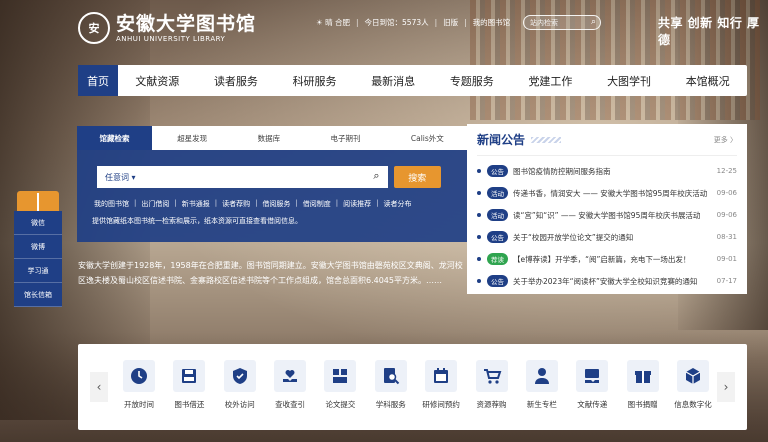 This screenshot has height=442, width=768. Describe the element at coordinates (38, 271) in the screenshot. I see `side-item-xuexitong: 学习通` at that location.